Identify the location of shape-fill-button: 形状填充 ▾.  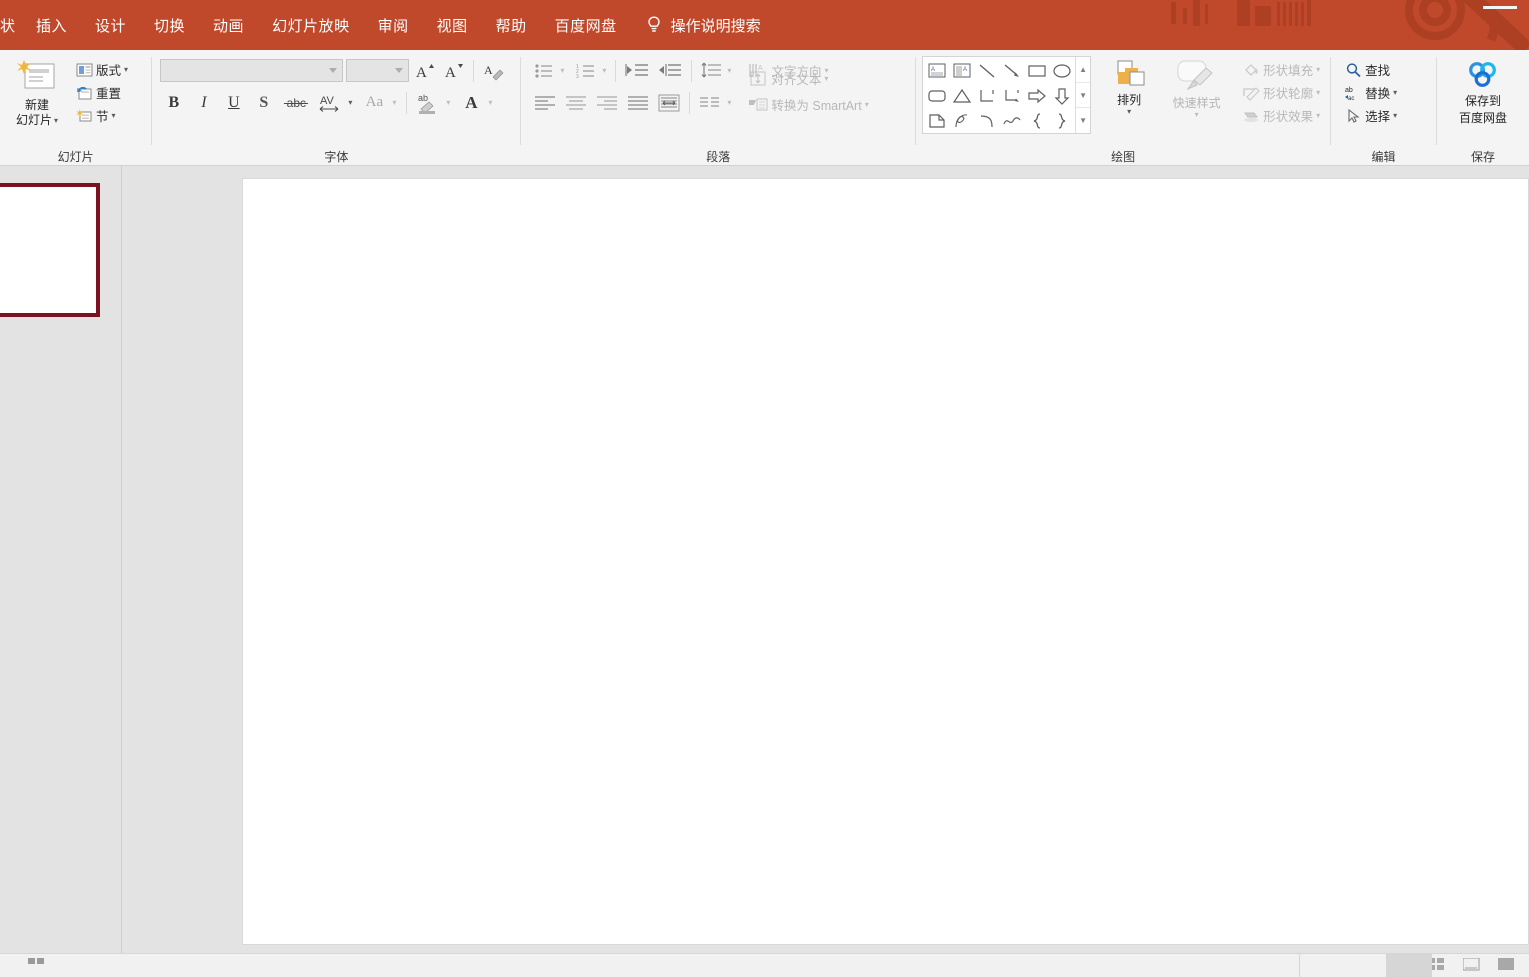
(1281, 69).